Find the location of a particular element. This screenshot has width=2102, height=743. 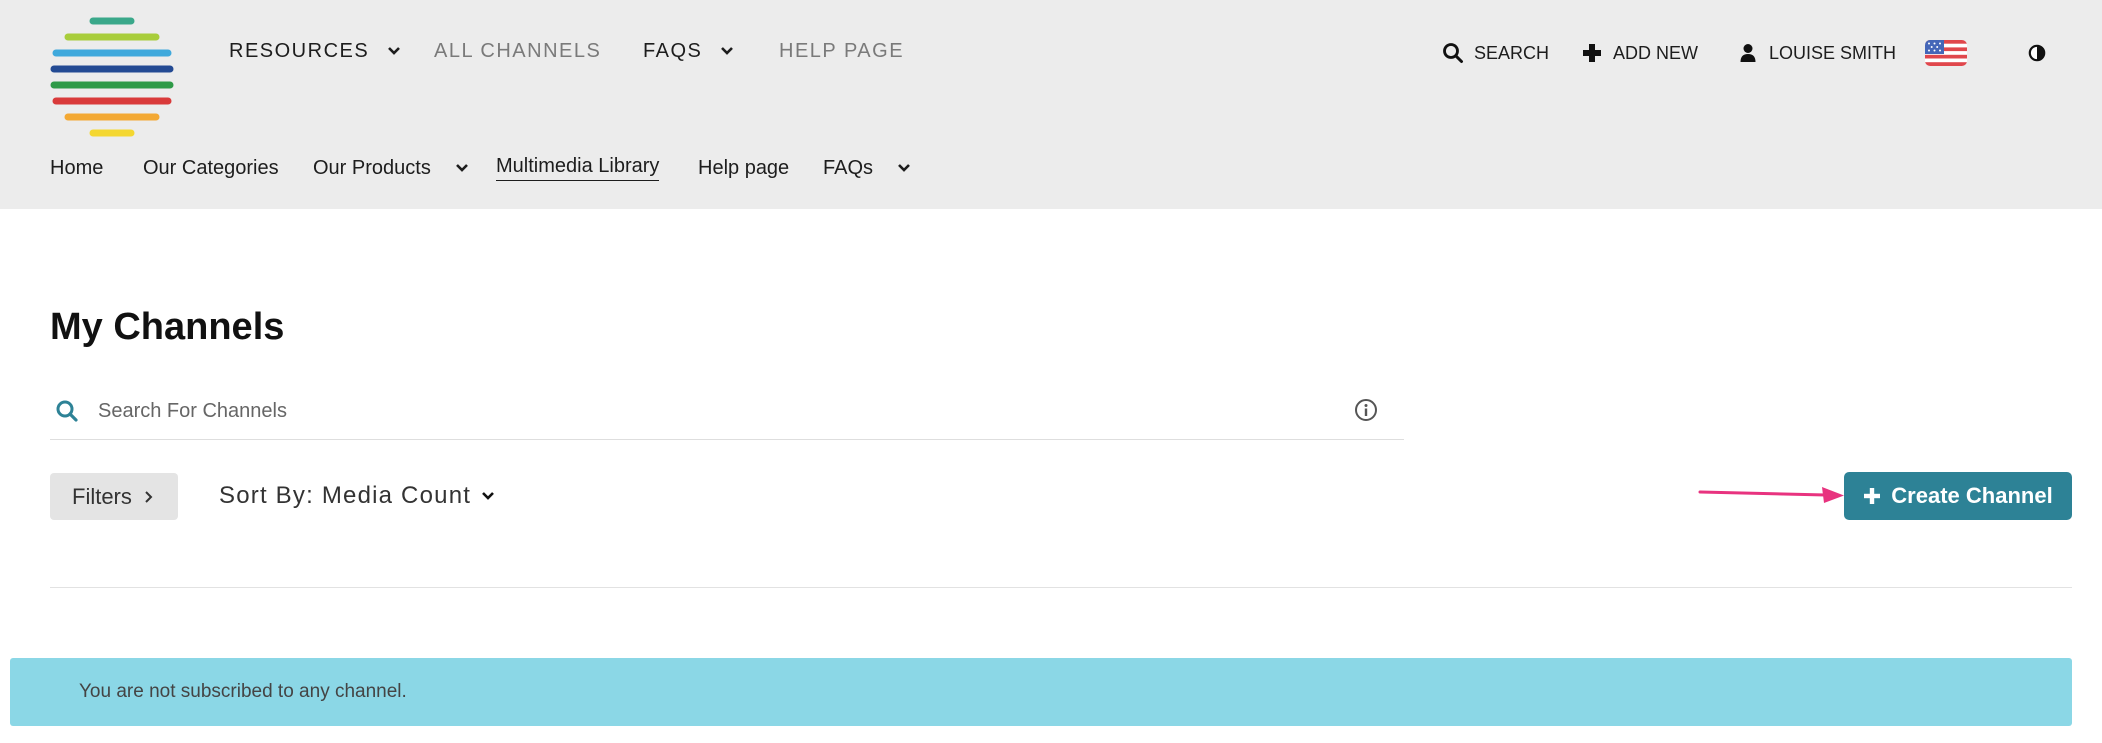

nav-resources-label: RESOURCES is located at coordinates (299, 50).